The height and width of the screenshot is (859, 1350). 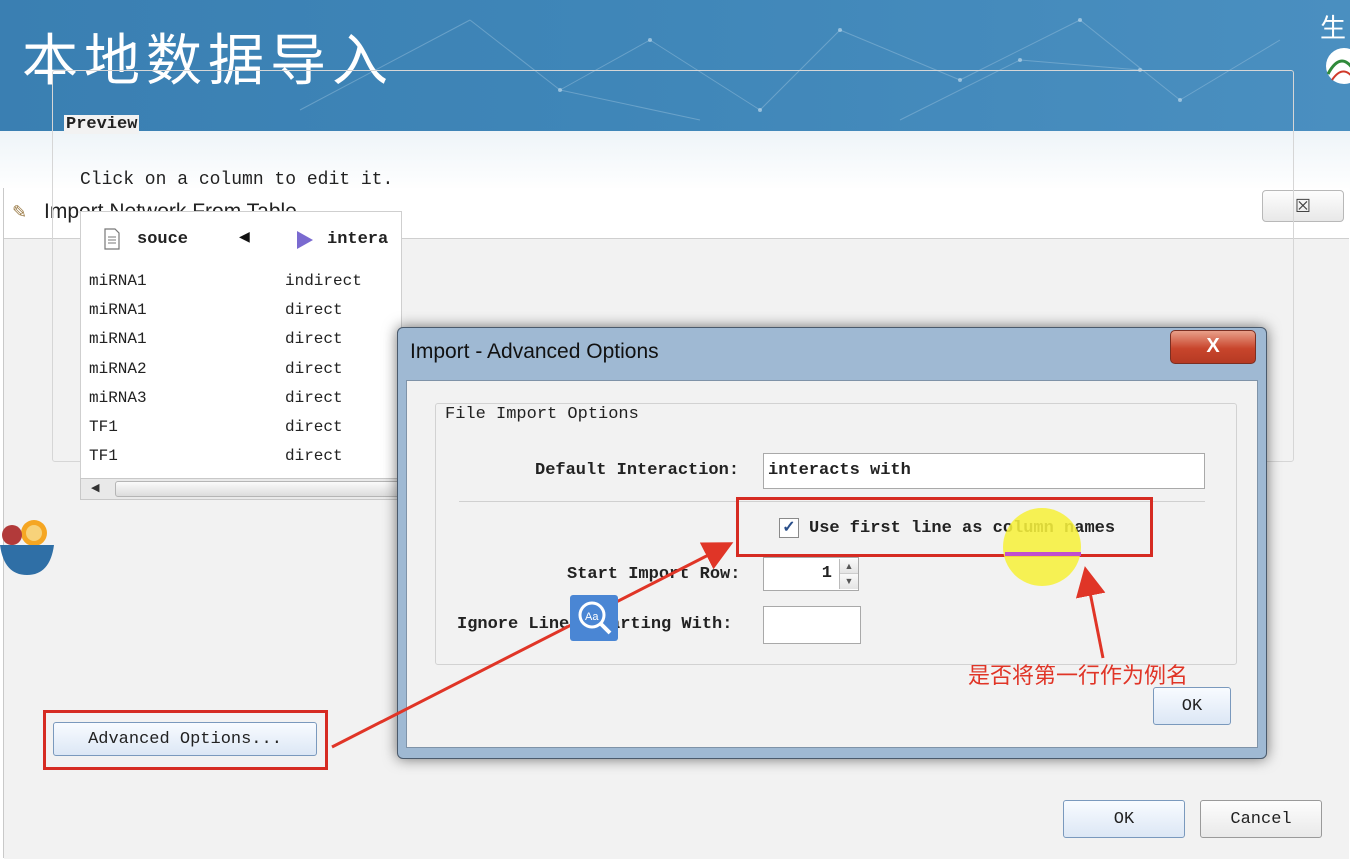 I want to click on start-import-row-label: Start Import Row:, so click(x=654, y=574).